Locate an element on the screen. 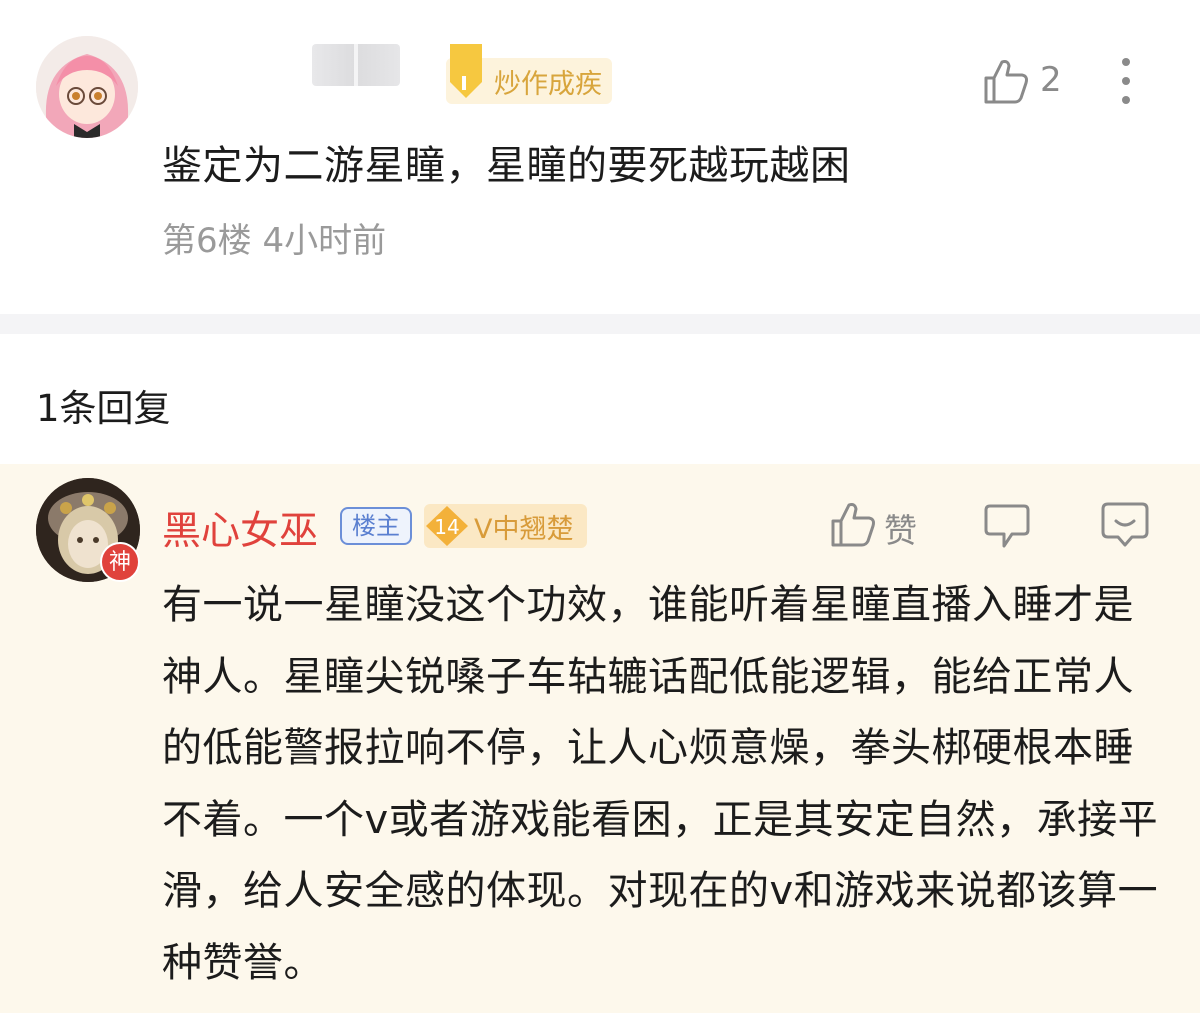 The height and width of the screenshot is (1013, 1200). badge-label: 炒作成疾 is located at coordinates (548, 84).